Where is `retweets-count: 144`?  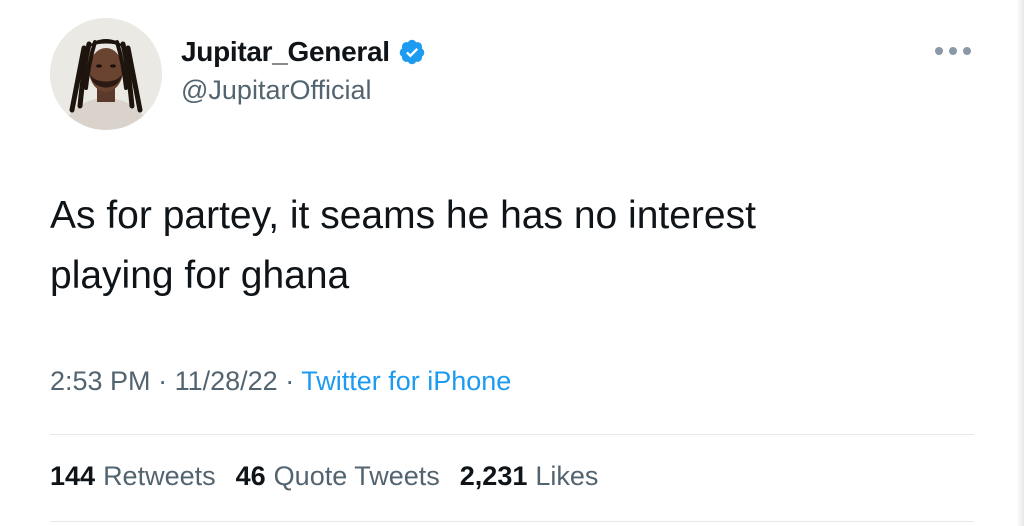 retweets-count: 144 is located at coordinates (73, 476).